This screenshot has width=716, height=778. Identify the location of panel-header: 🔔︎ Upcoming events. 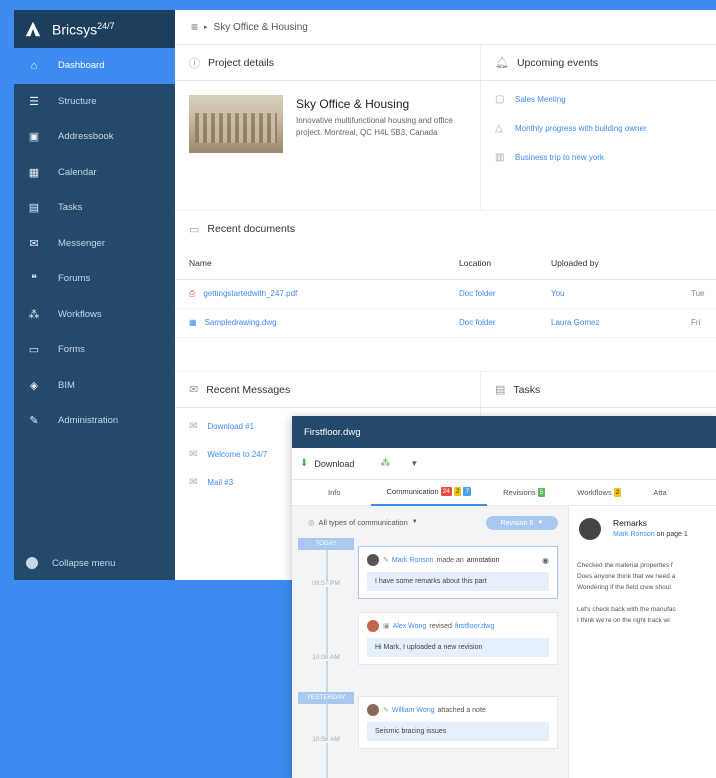
(598, 63).